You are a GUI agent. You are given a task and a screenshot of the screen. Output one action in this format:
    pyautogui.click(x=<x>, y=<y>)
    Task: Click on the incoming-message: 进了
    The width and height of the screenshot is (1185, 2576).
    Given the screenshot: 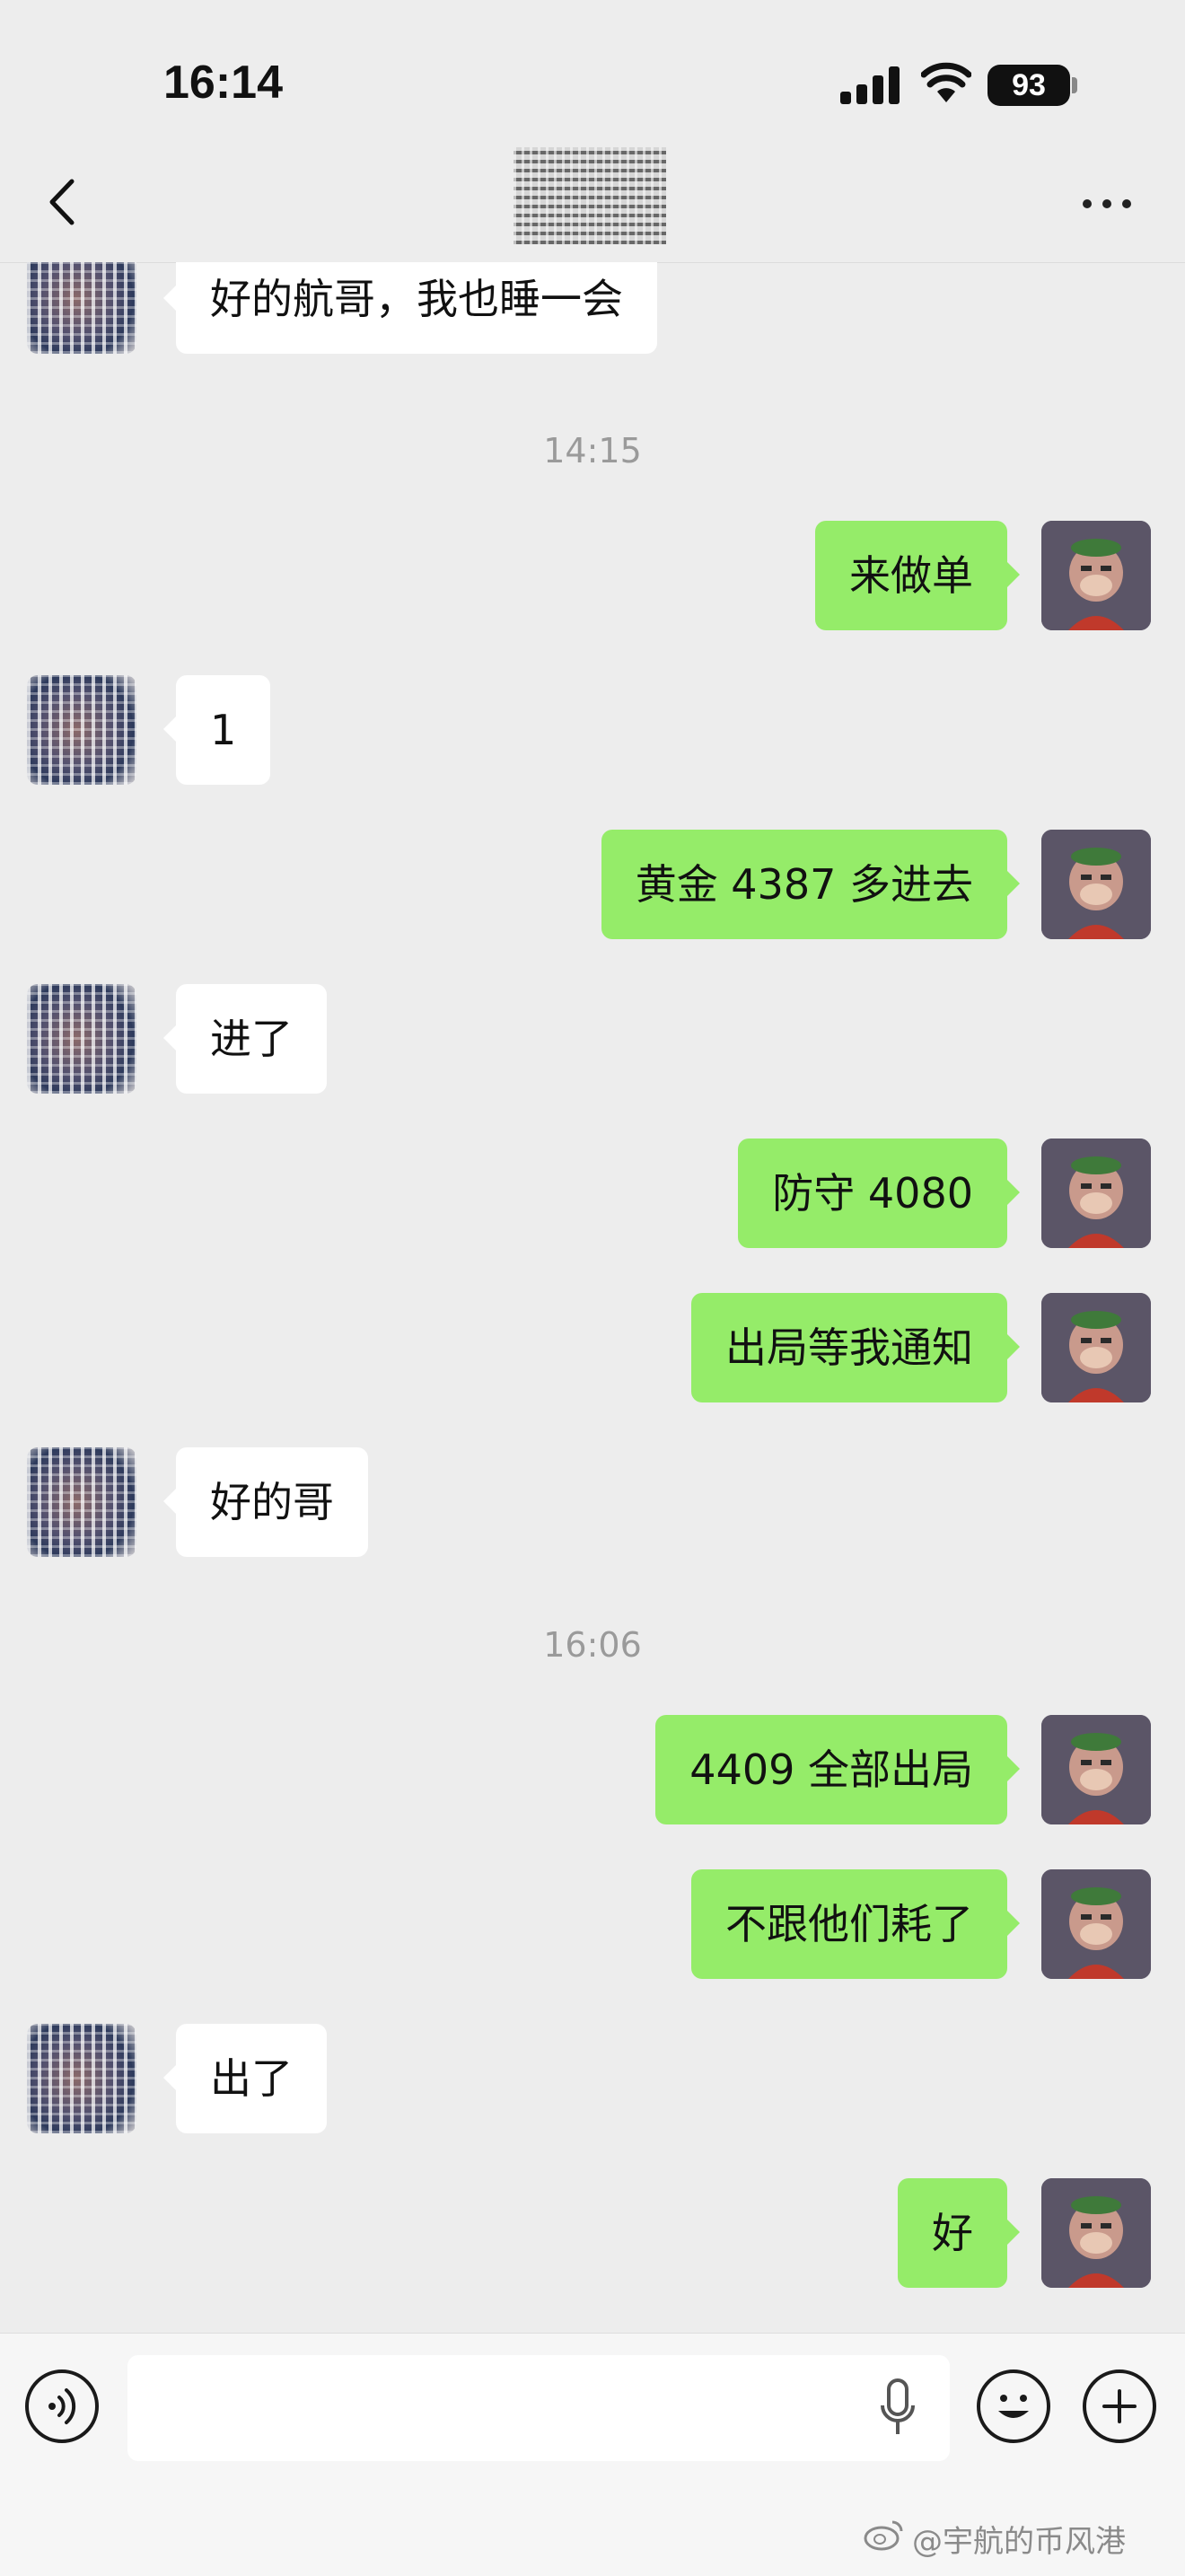 What is the action you would take?
    pyautogui.click(x=245, y=1039)
    